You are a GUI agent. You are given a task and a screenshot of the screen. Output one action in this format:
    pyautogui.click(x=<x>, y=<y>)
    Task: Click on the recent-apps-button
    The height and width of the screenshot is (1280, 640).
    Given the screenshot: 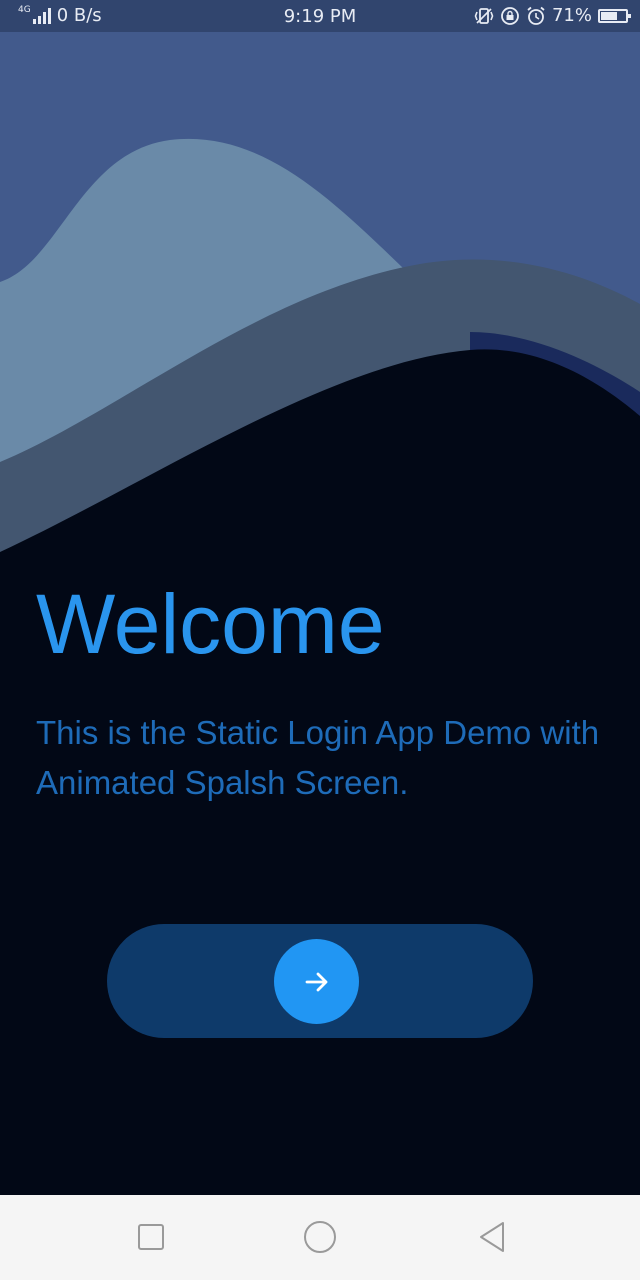 What is the action you would take?
    pyautogui.click(x=151, y=1237)
    